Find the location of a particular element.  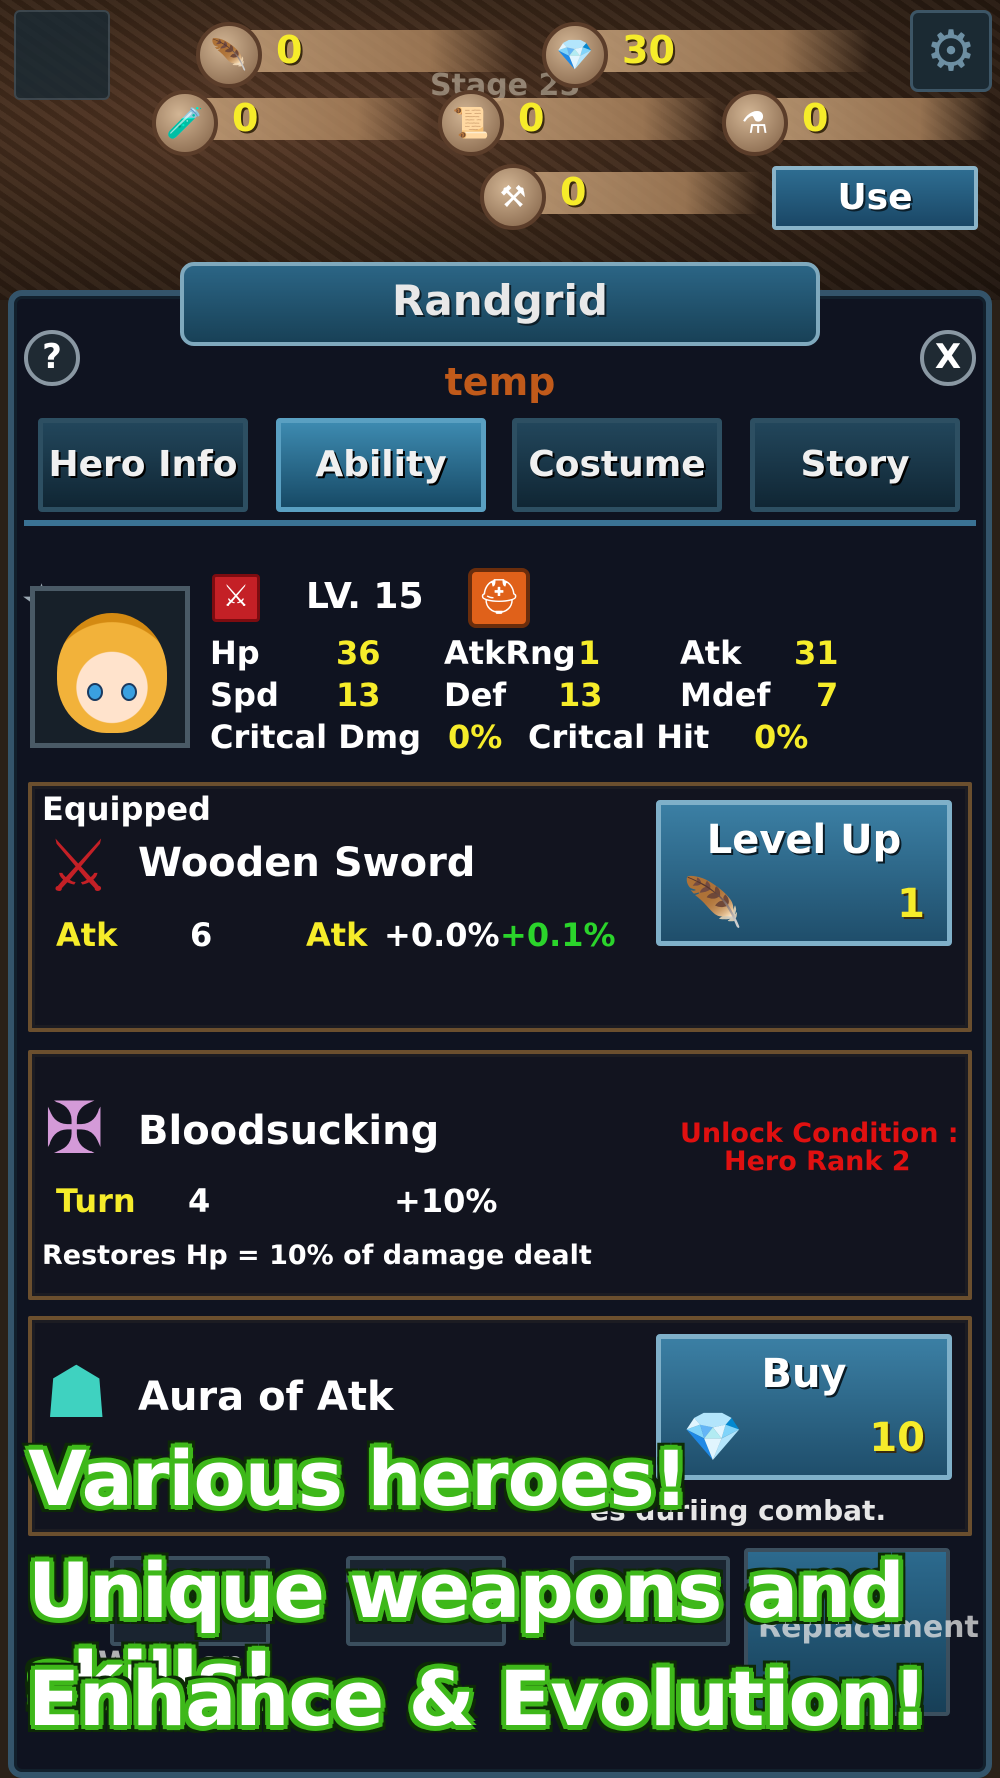

weapon-stat1-label: Atk is located at coordinates (87, 935).